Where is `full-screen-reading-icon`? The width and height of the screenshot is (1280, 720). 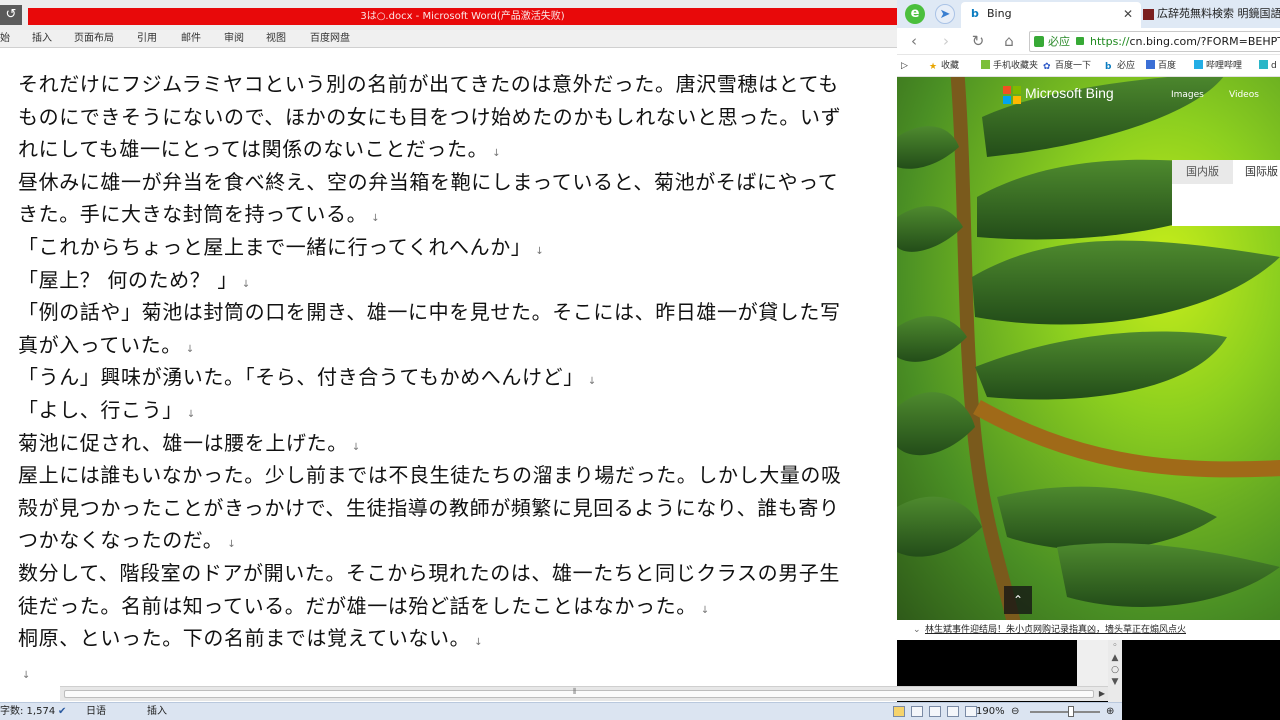
full-screen-reading-icon is located at coordinates (917, 711).